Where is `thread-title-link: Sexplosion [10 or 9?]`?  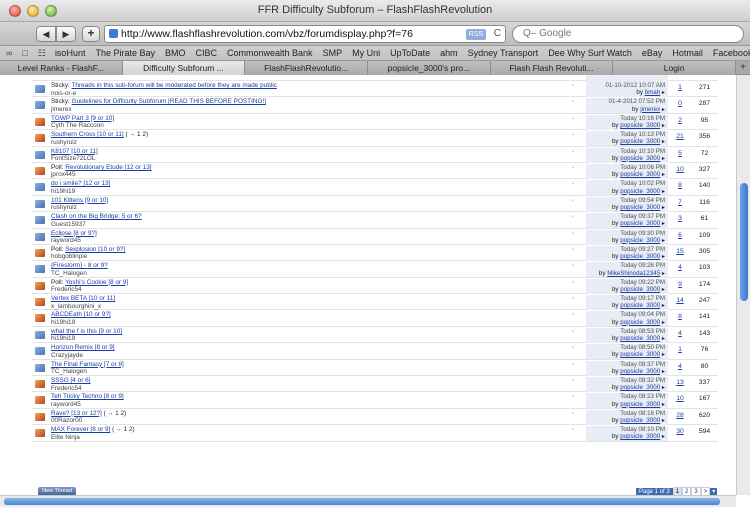 thread-title-link: Sexplosion [10 or 9?] is located at coordinates (95, 249).